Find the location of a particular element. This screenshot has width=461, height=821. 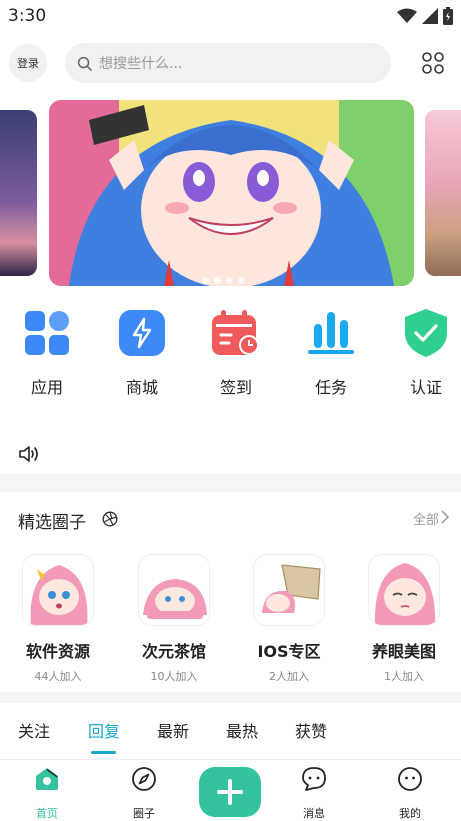

feed-tabs: 关注 回复 最新 最热 获赞 is located at coordinates (230, 731).